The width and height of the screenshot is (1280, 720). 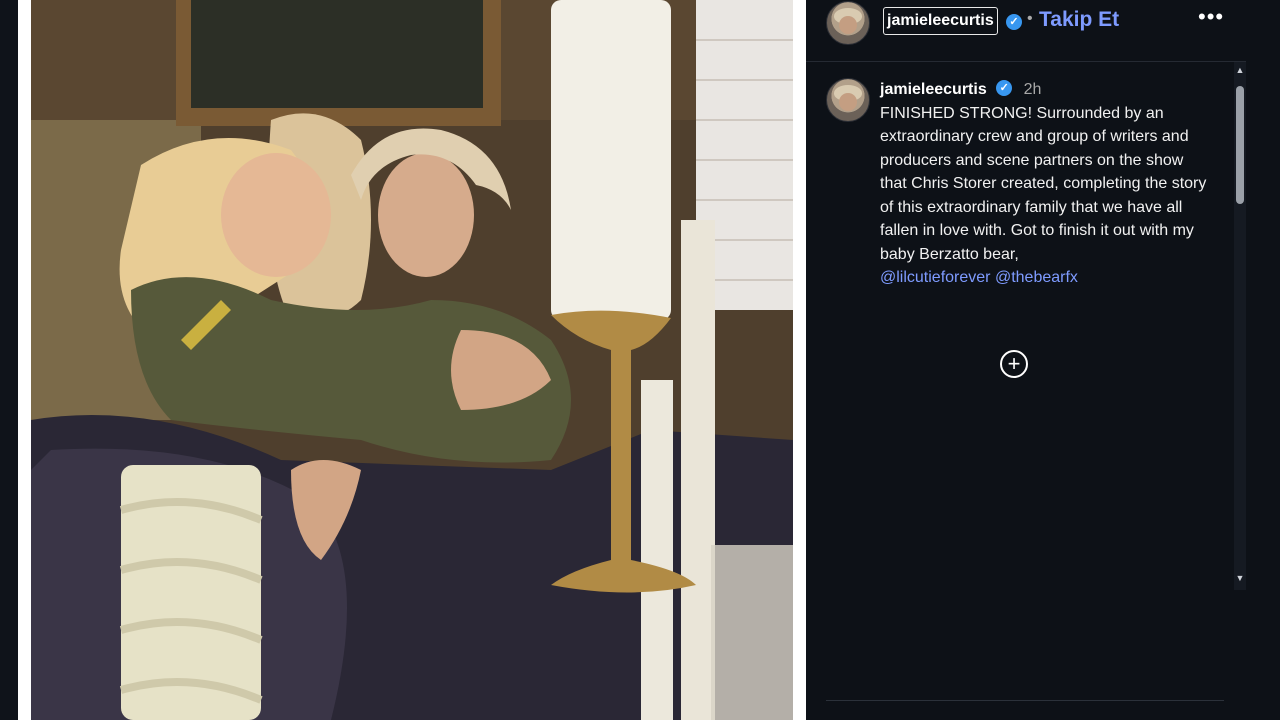 I want to click on load-more-comments-icon: +, so click(x=1014, y=364).